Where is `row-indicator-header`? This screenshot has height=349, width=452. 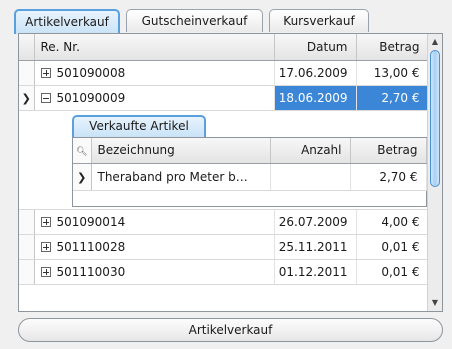 row-indicator-header is located at coordinates (27, 47).